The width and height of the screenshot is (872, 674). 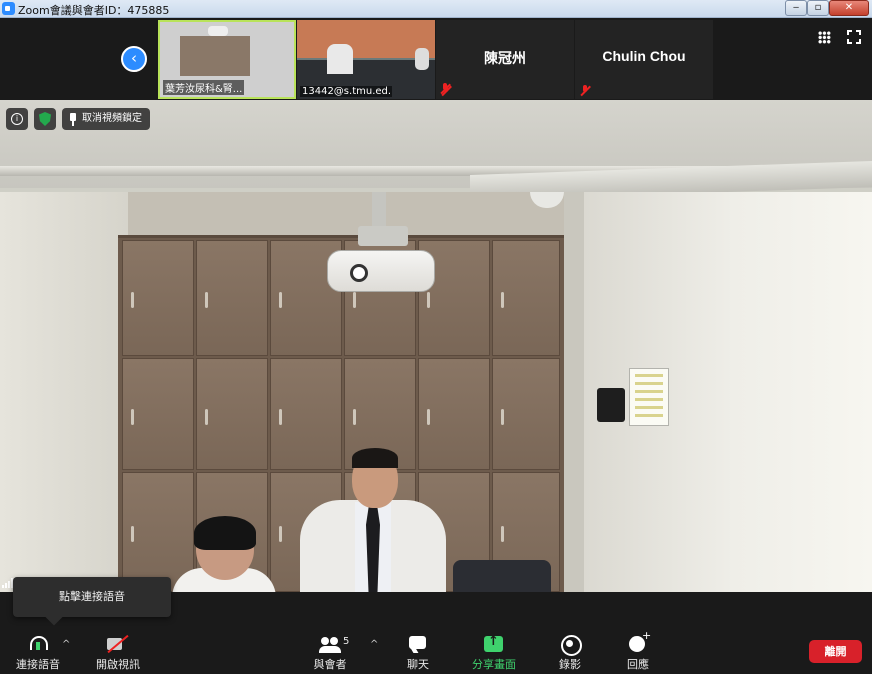 I want to click on share-screen-icon, so click(x=494, y=644).